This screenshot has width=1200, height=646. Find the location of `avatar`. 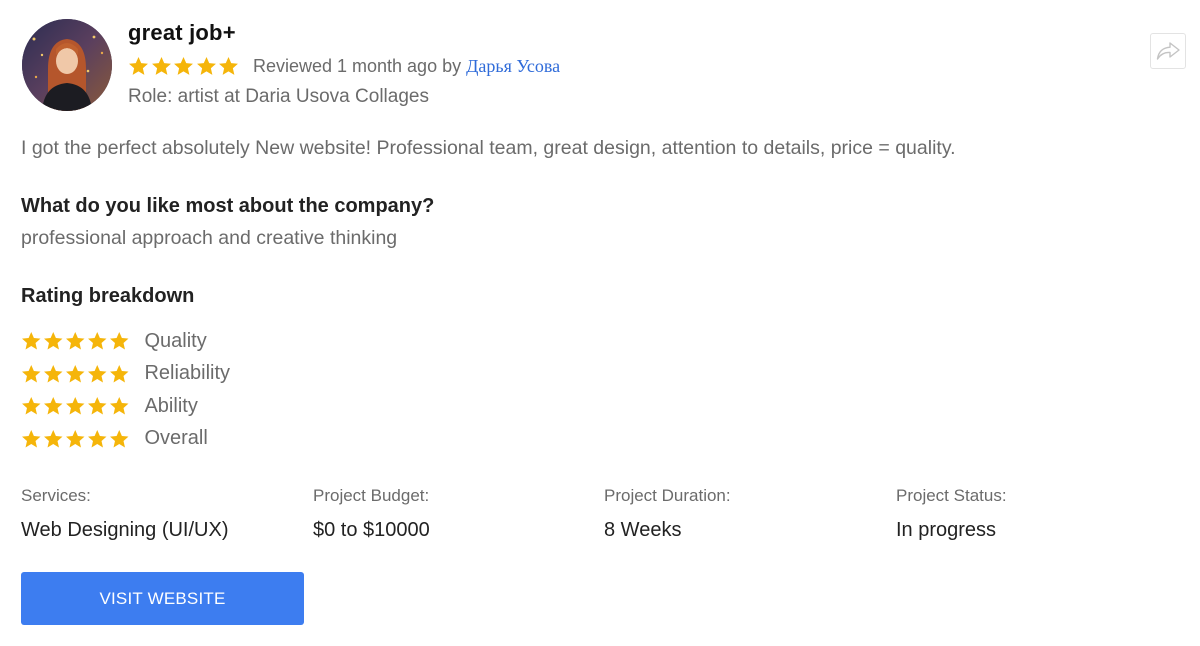

avatar is located at coordinates (67, 65).